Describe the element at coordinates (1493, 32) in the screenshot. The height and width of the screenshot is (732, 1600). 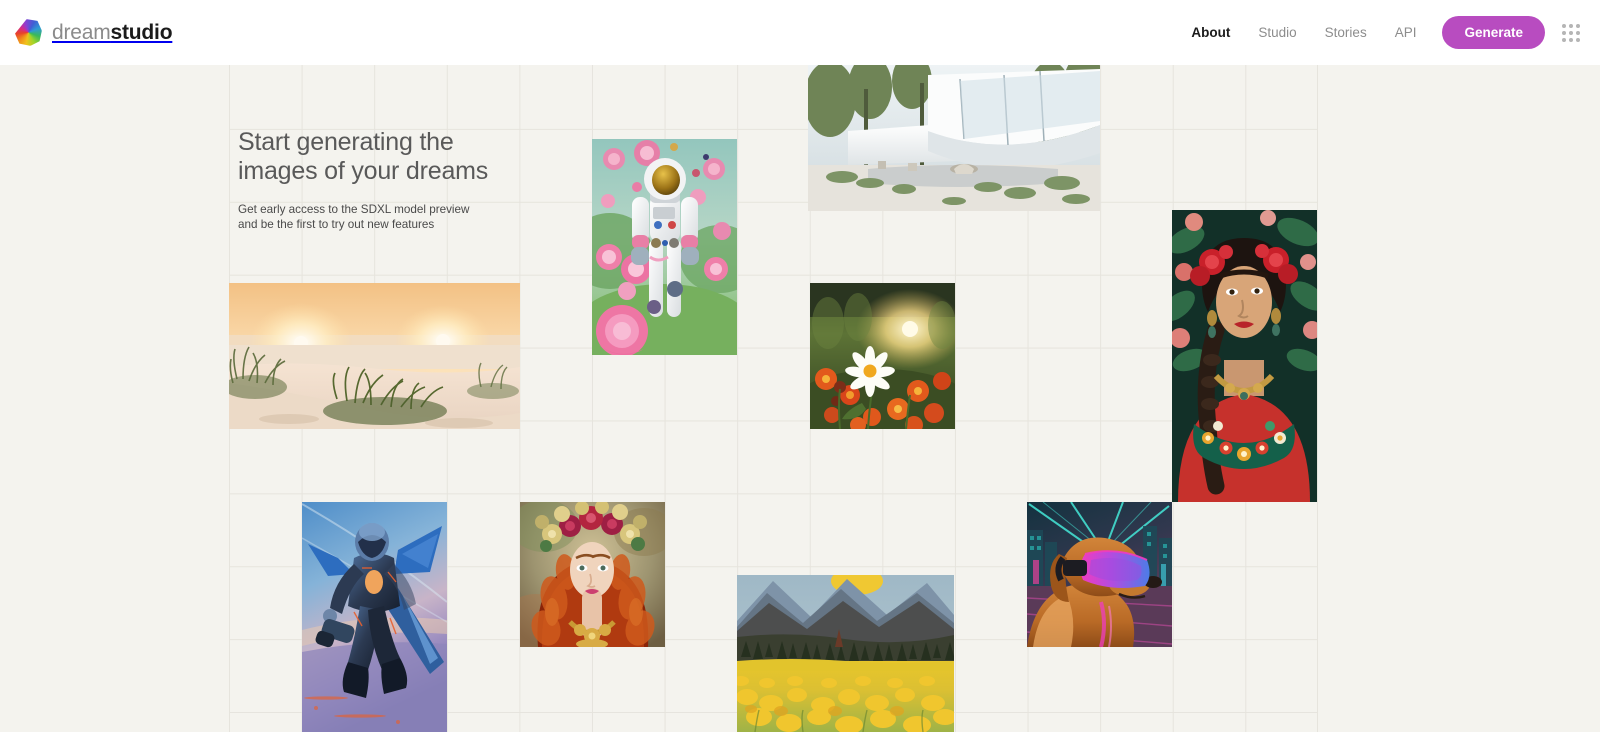
I see `generate-button: Generate` at that location.